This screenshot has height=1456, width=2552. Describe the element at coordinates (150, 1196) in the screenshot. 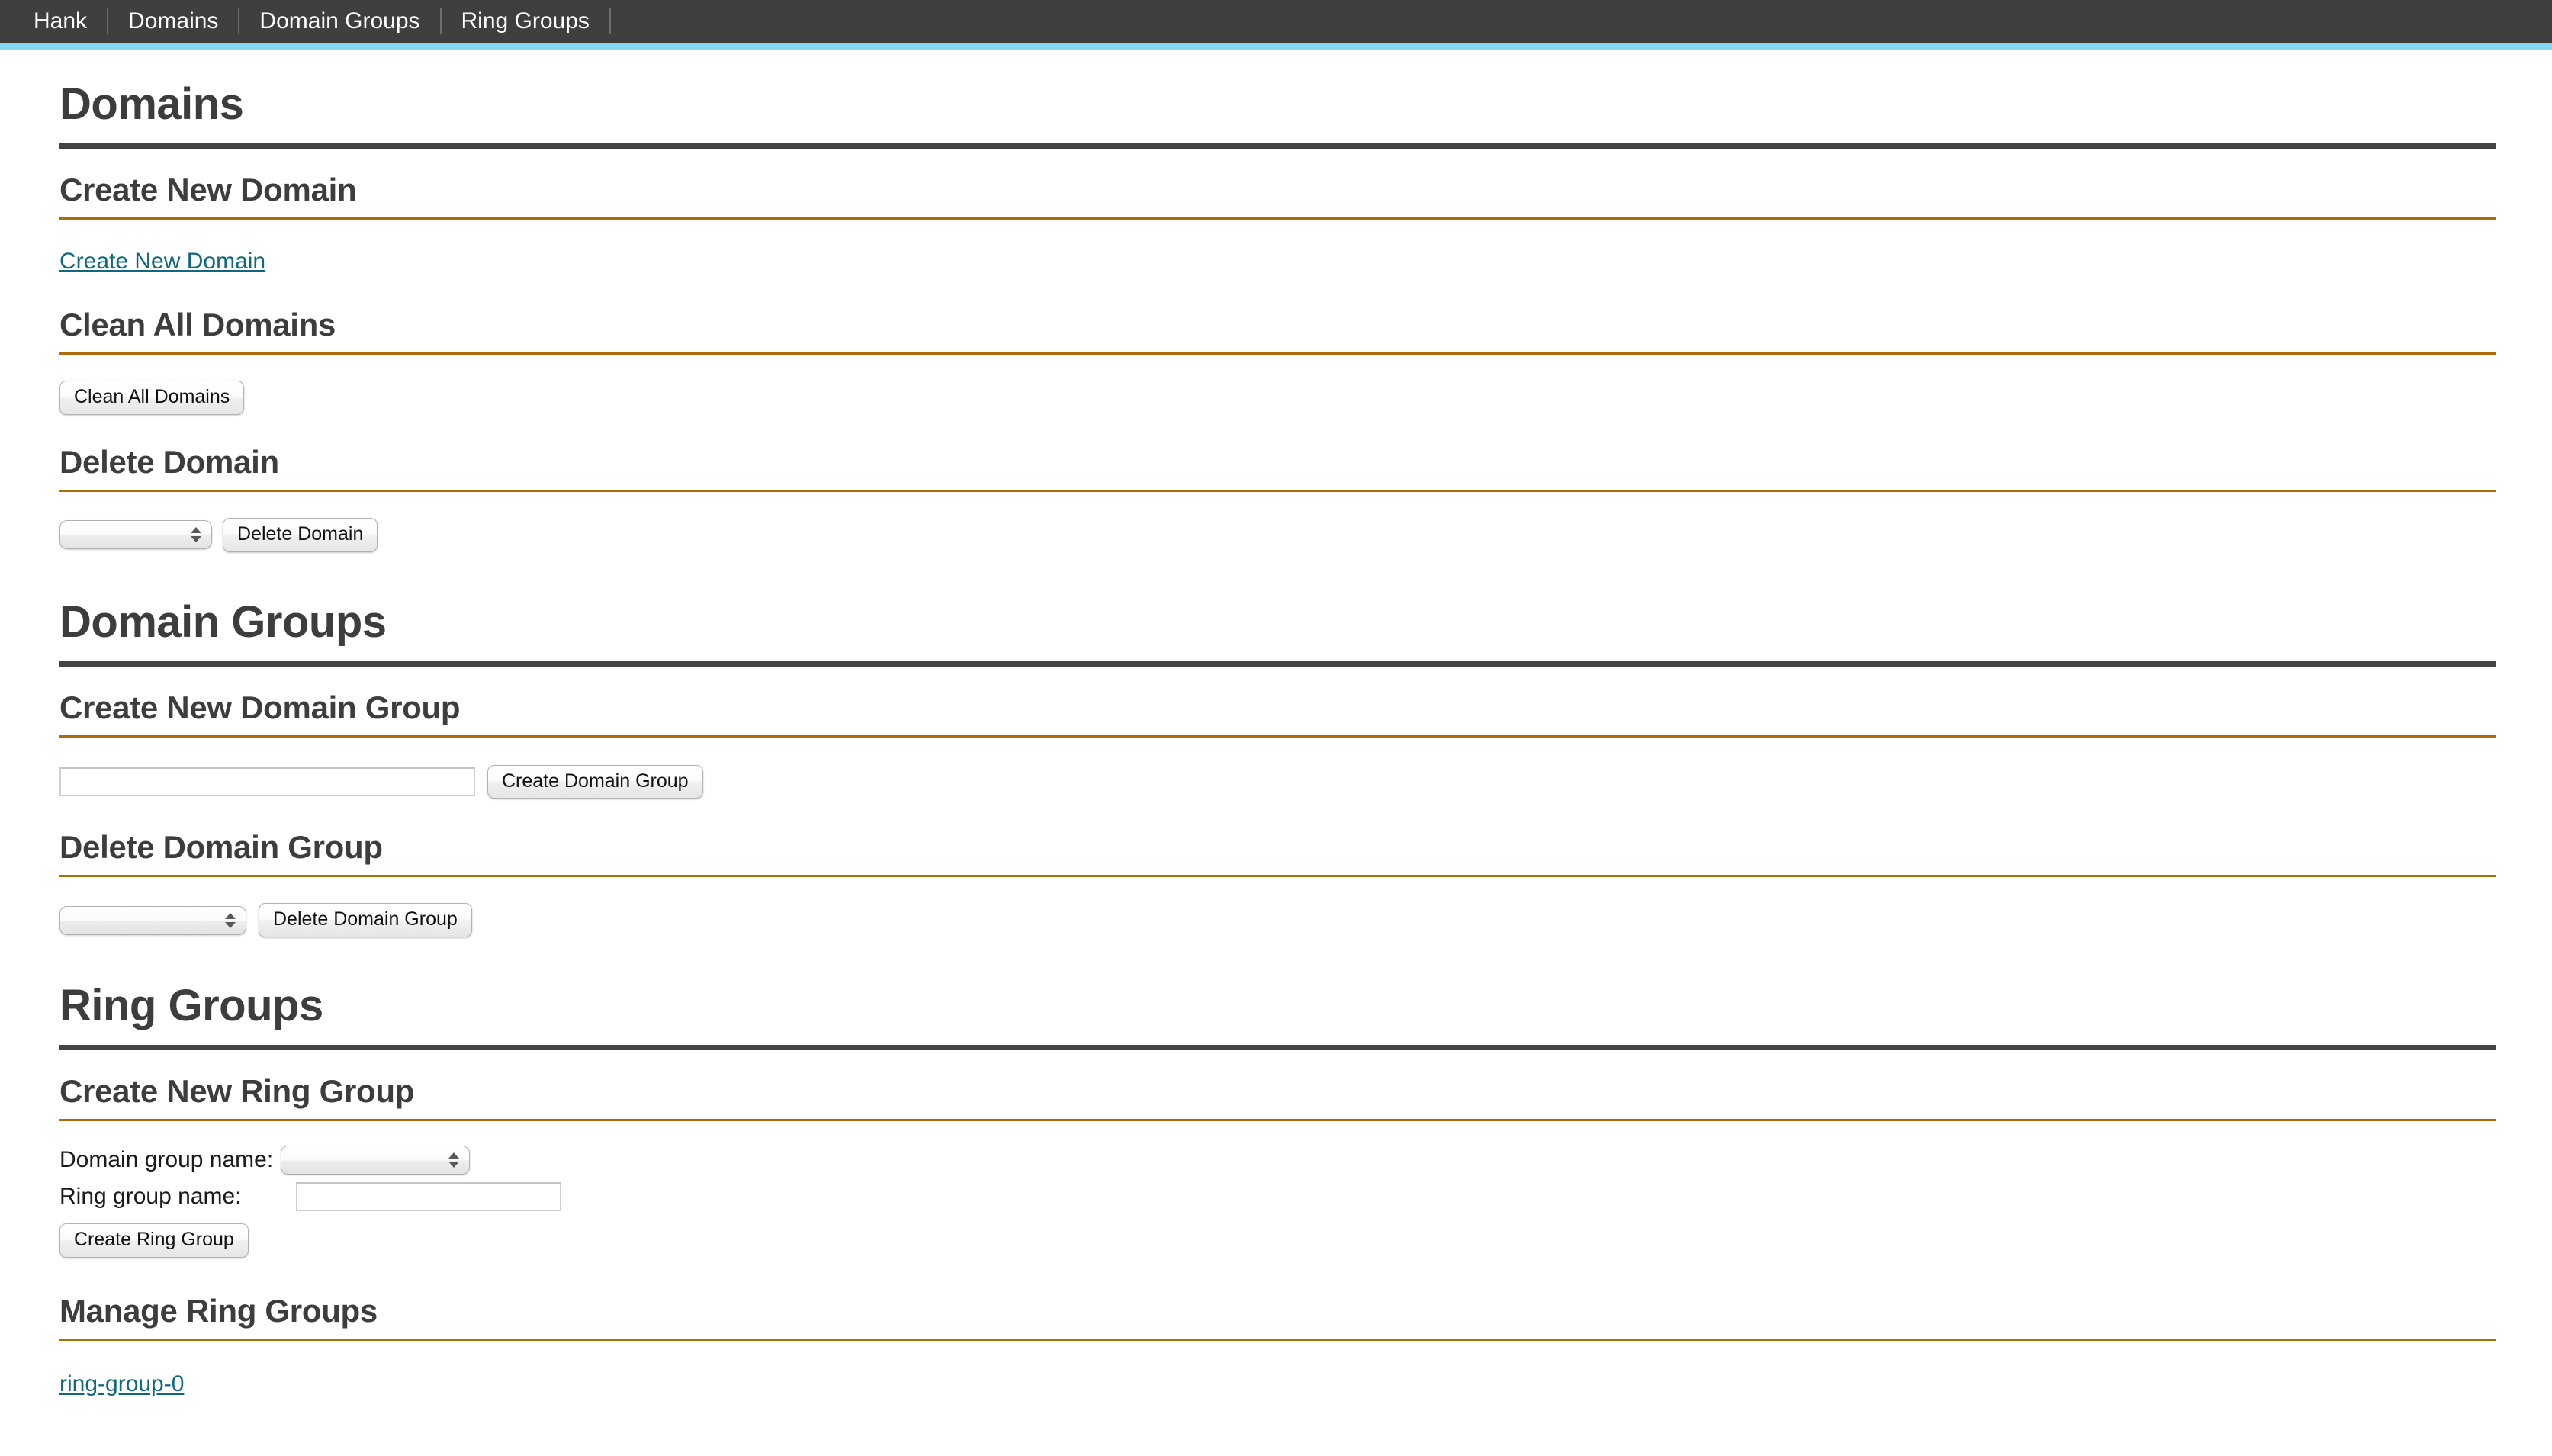

I see `ring-group-name-label: Ring group name:` at that location.